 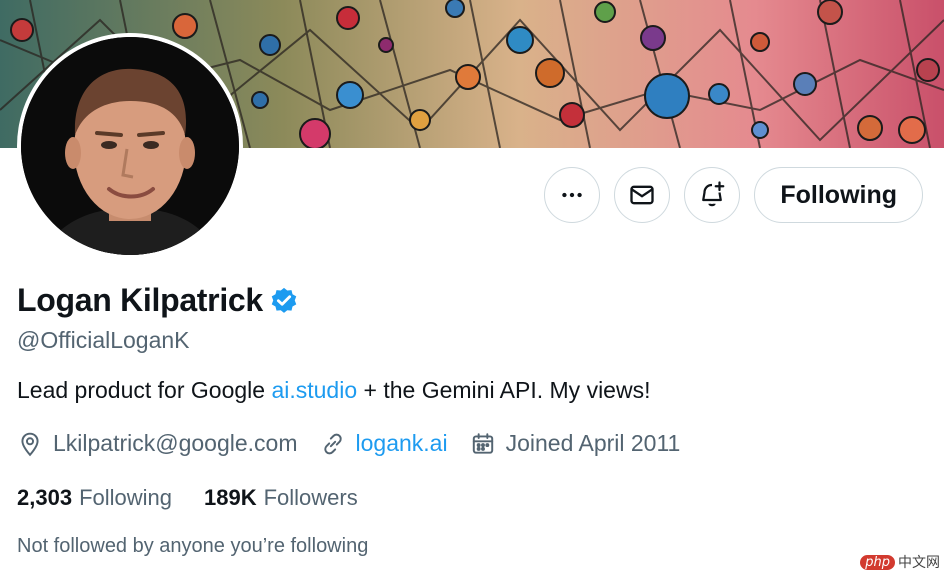 I want to click on more-button, so click(x=572, y=195).